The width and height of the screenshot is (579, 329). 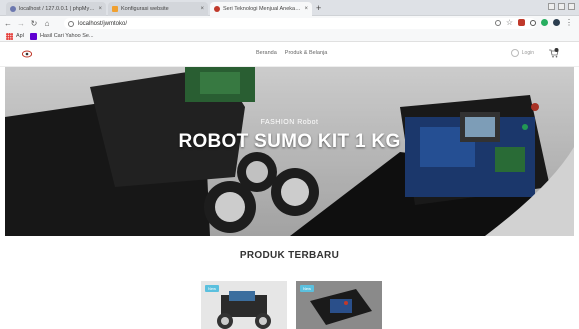 I want to click on yahoo-icon, so click(x=33, y=36).